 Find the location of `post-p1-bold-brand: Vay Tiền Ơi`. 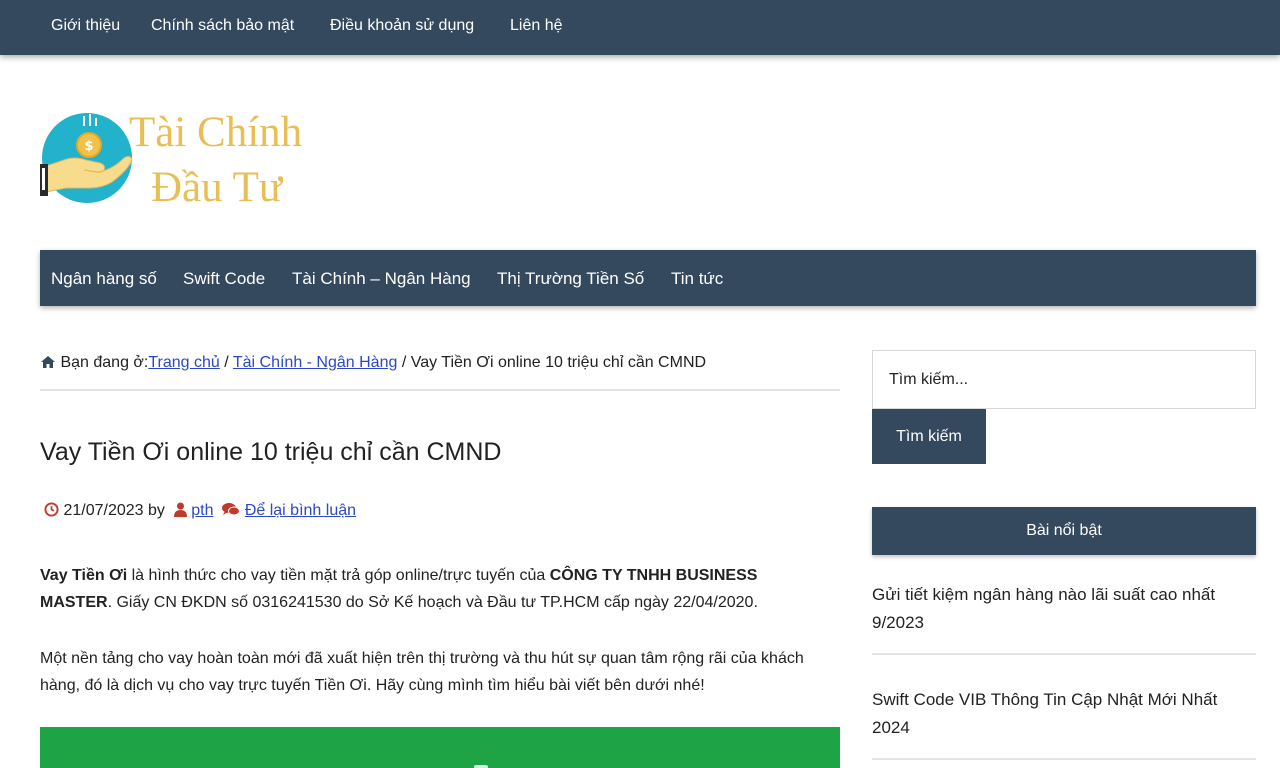

post-p1-bold-brand: Vay Tiền Ơi is located at coordinates (84, 575).